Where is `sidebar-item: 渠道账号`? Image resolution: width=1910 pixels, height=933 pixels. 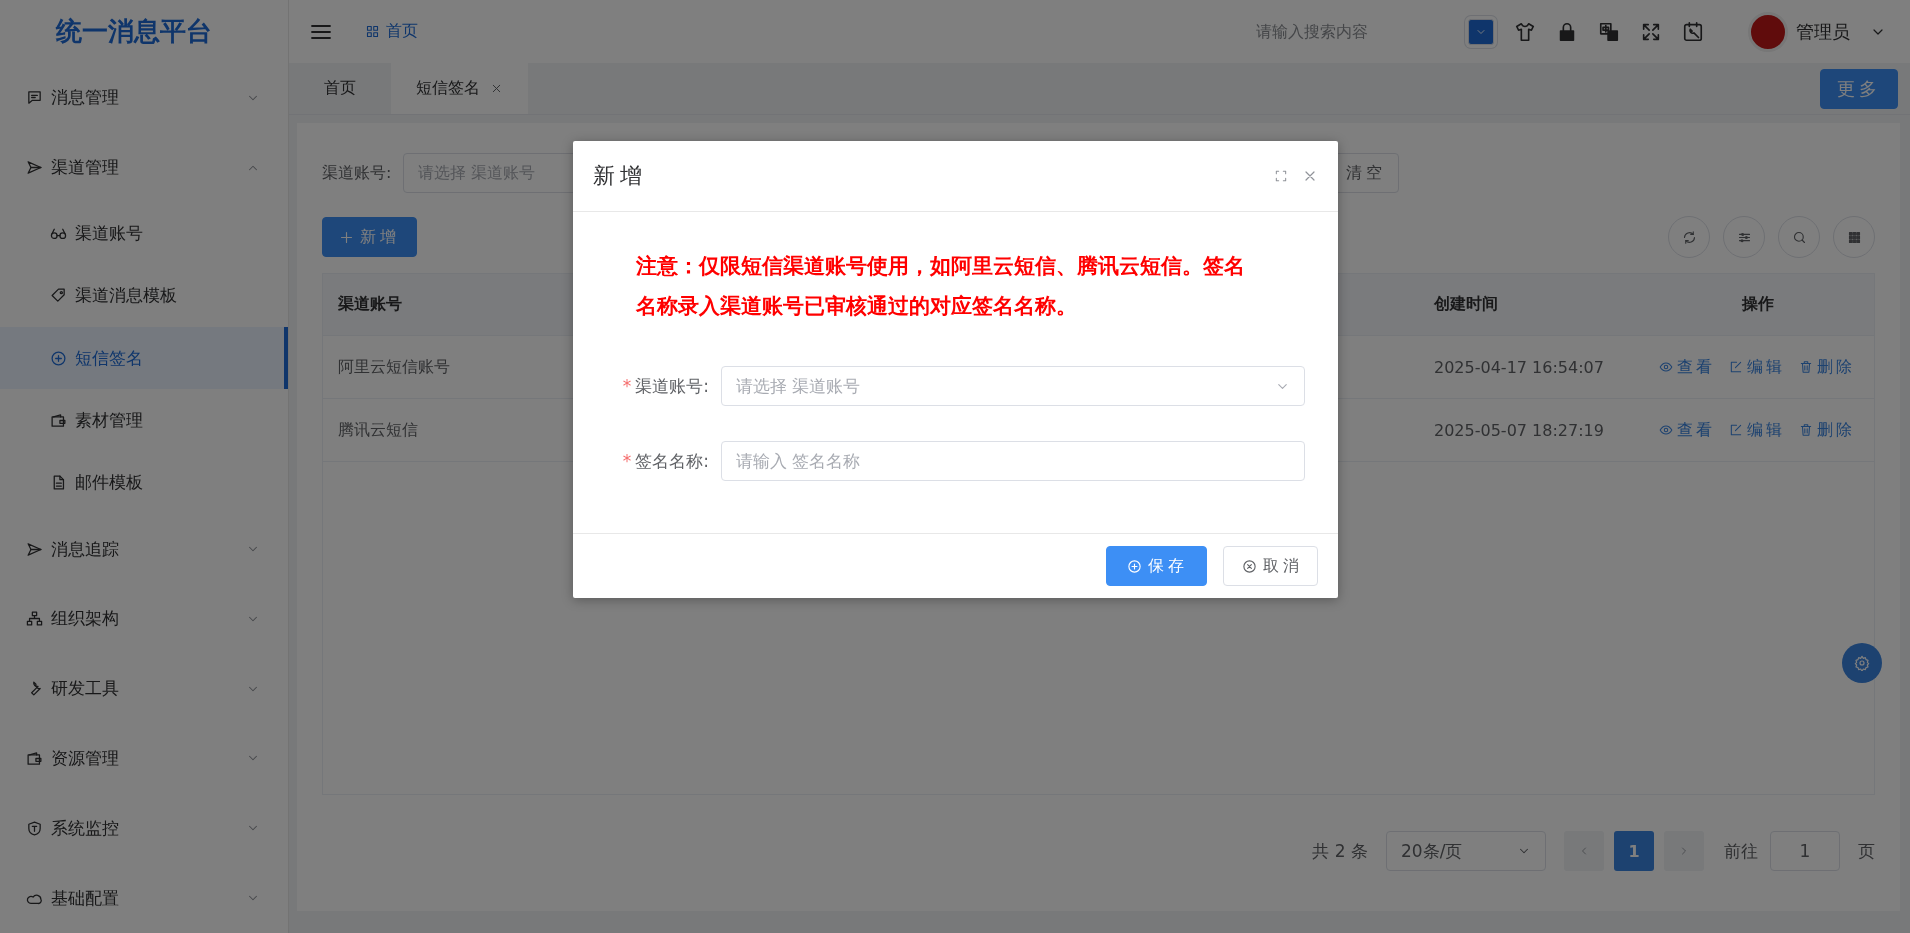 sidebar-item: 渠道账号 is located at coordinates (144, 233).